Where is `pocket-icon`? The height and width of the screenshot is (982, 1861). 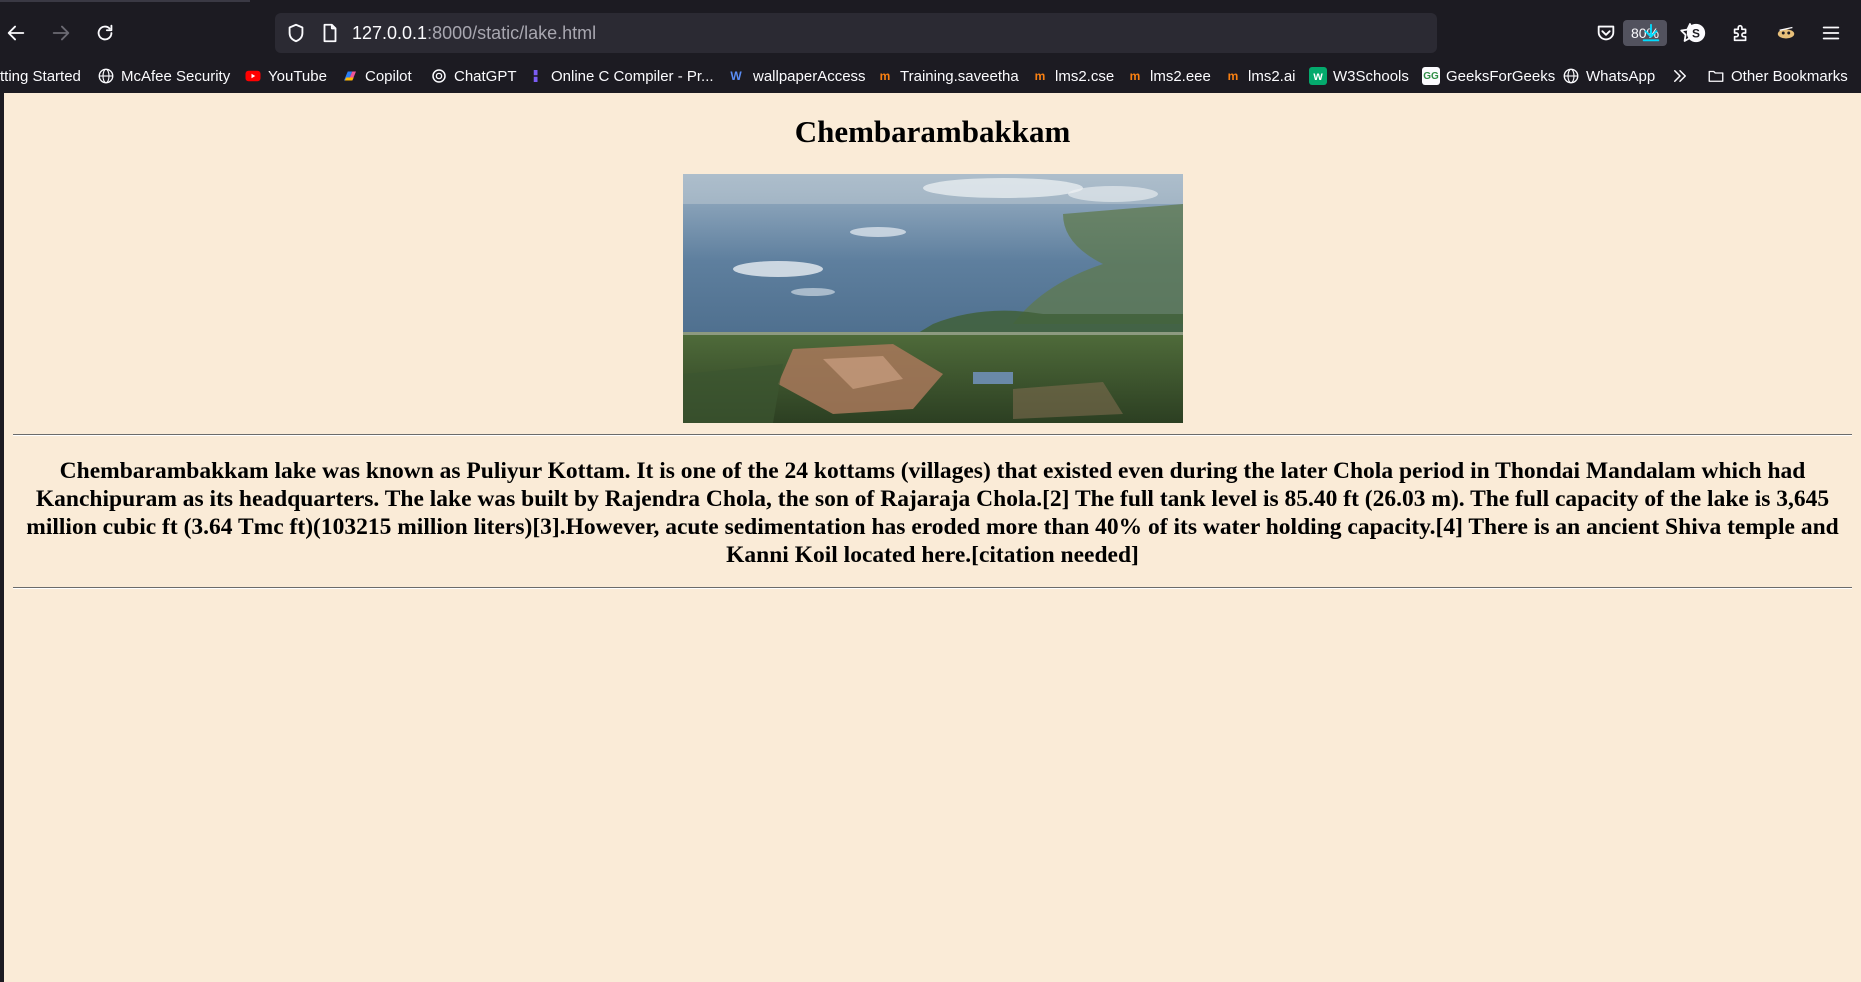 pocket-icon is located at coordinates (1606, 33).